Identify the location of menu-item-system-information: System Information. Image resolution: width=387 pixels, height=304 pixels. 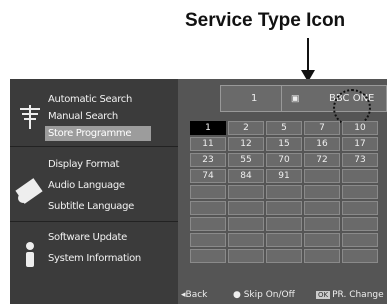
(94, 258).